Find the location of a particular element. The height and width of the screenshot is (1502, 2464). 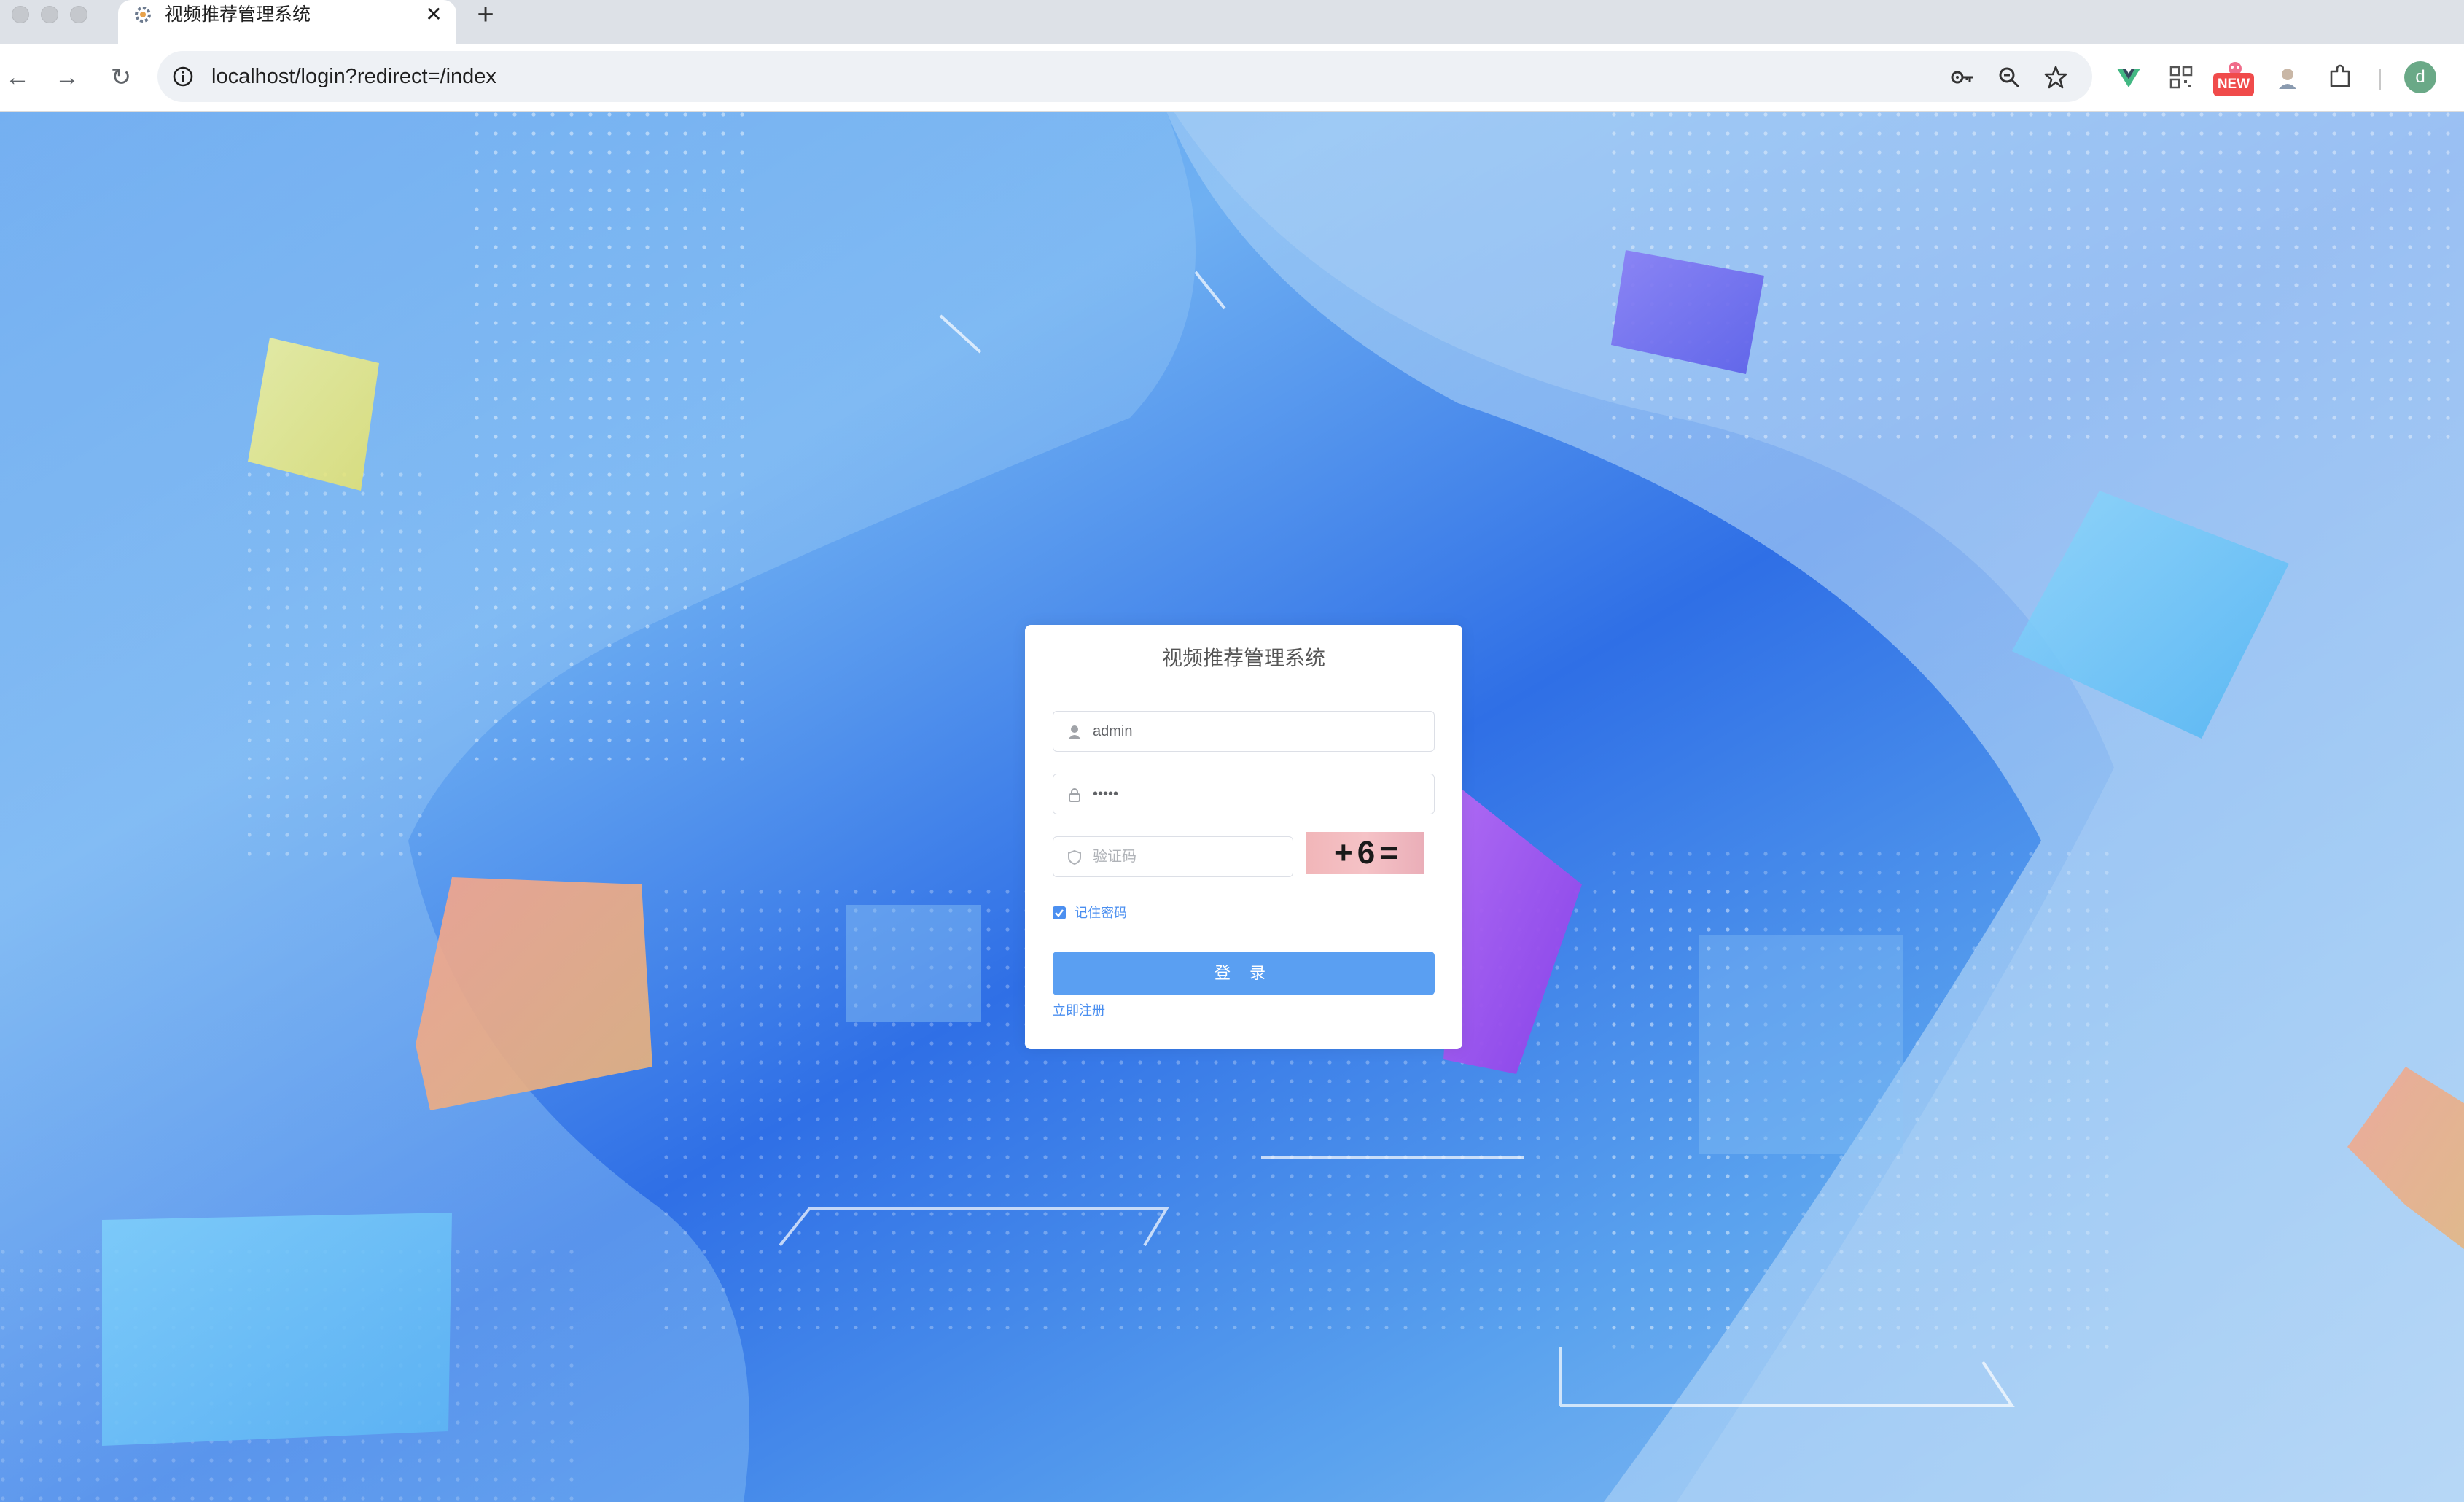

captcha-image: +6= is located at coordinates (1365, 853).